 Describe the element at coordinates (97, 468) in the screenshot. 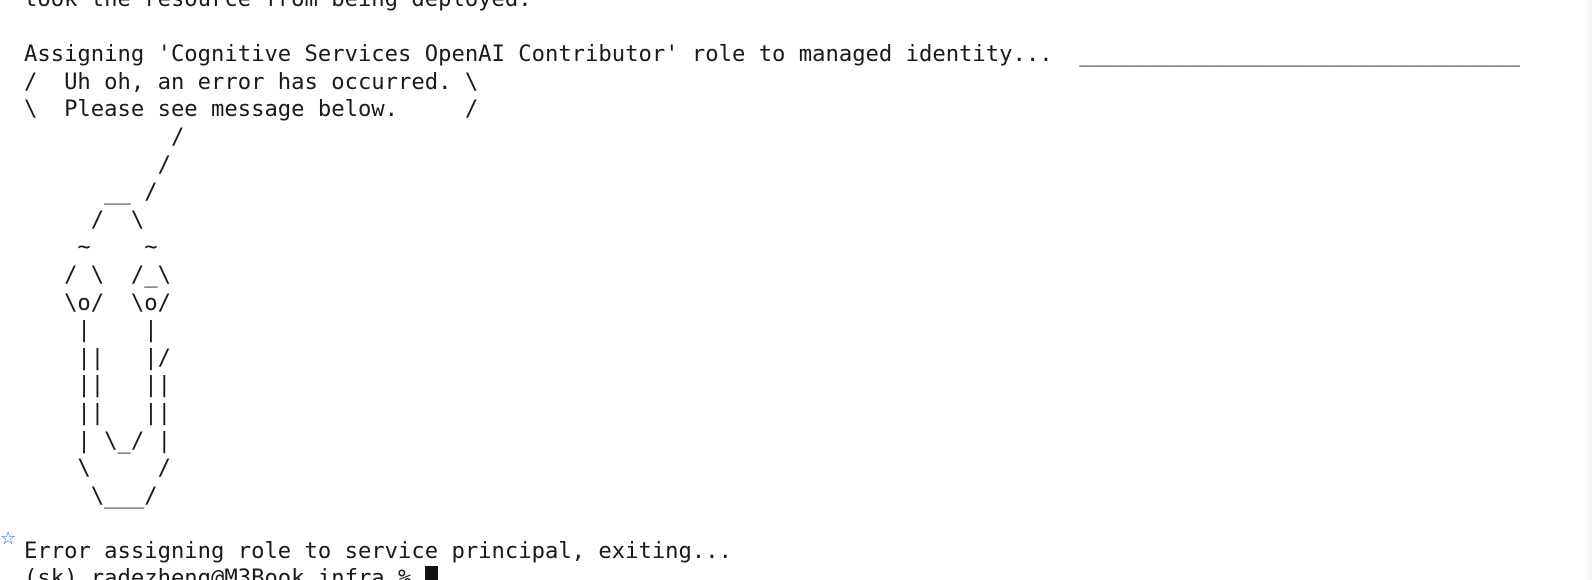

I see `ascii-art-line: \ /` at that location.